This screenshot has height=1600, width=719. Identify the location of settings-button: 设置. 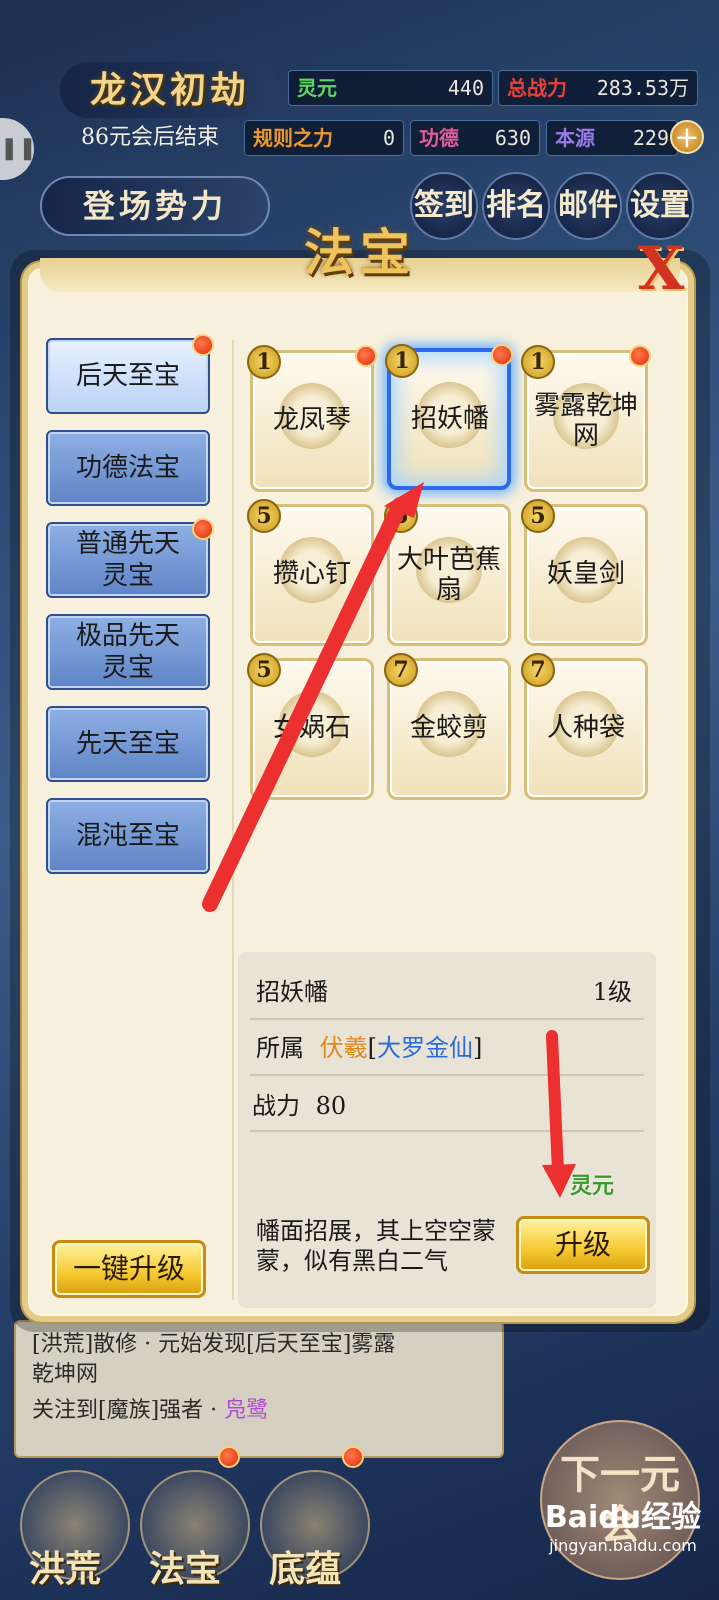
(660, 206).